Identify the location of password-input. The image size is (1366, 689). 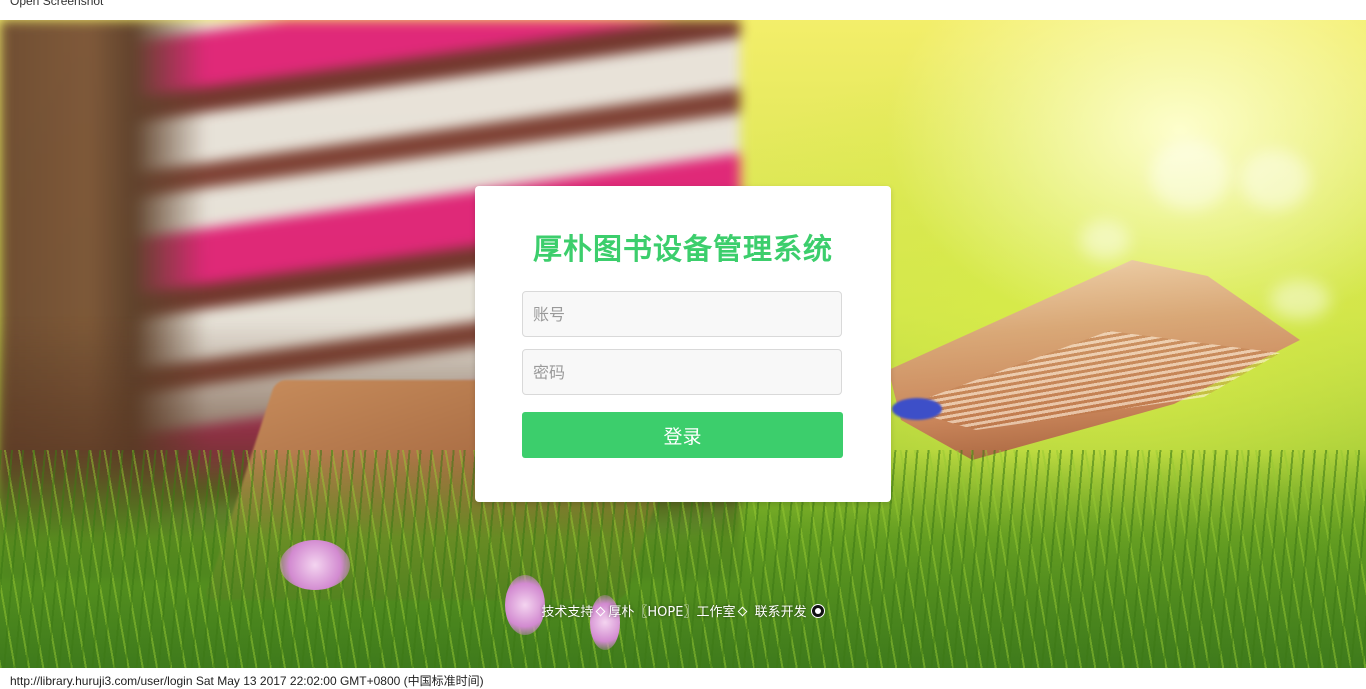
(682, 372).